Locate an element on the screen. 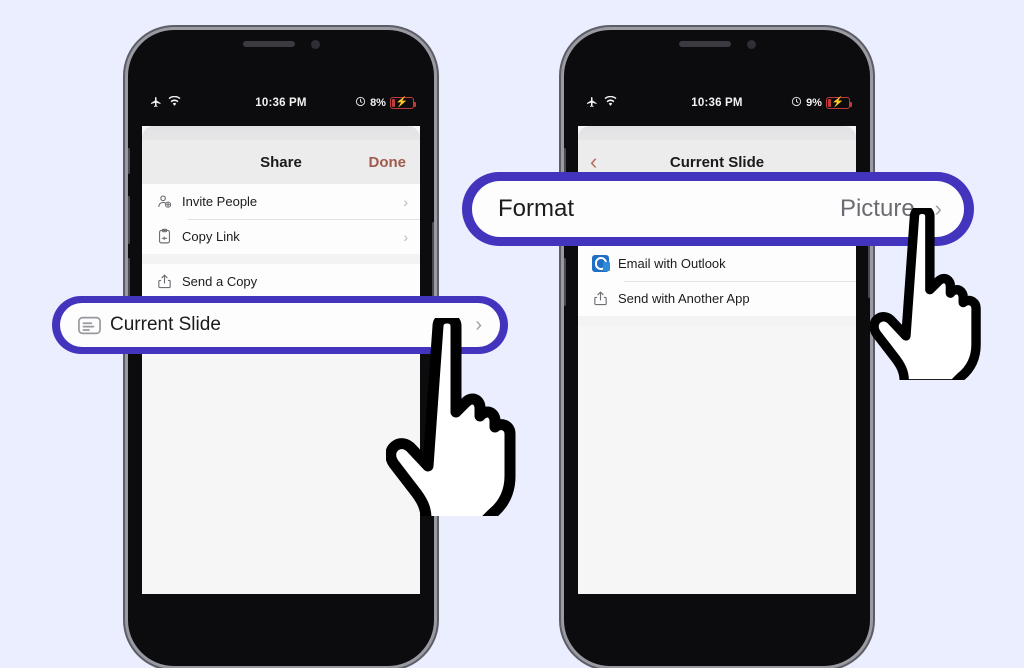  clipboard-link-icon is located at coordinates (169, 236).